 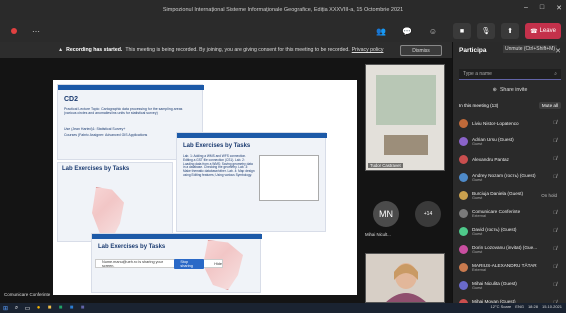 I want to click on chat-icon: 💬, so click(x=407, y=31).